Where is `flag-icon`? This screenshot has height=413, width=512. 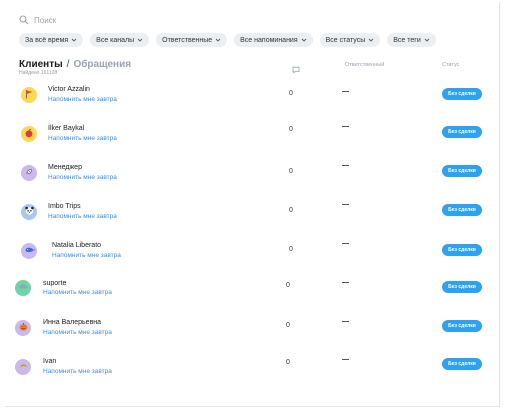
flag-icon is located at coordinates (29, 95).